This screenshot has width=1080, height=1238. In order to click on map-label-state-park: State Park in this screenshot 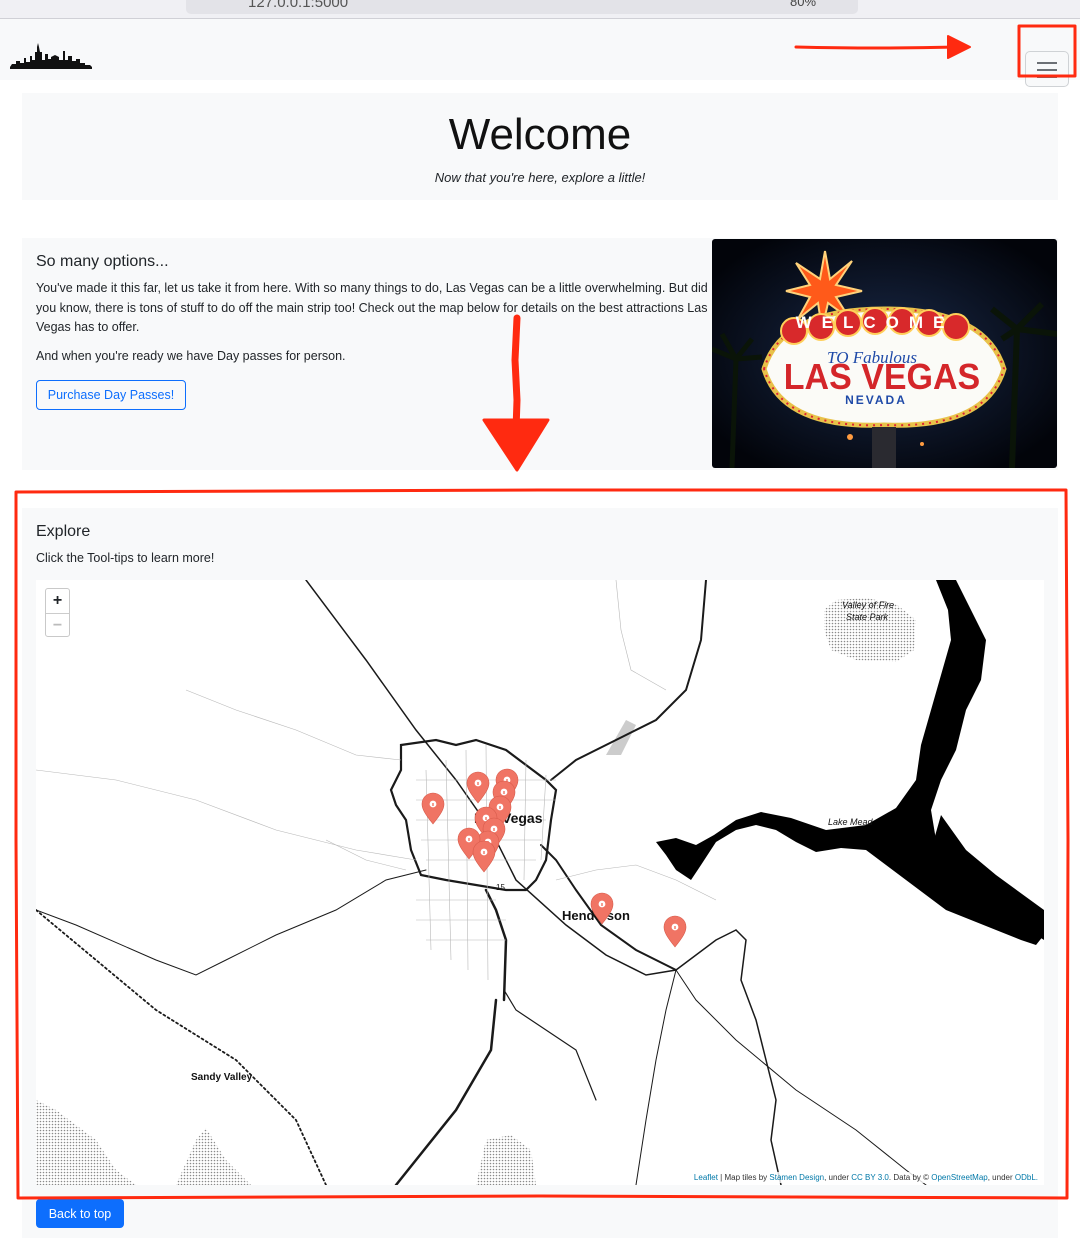, I will do `click(867, 617)`.